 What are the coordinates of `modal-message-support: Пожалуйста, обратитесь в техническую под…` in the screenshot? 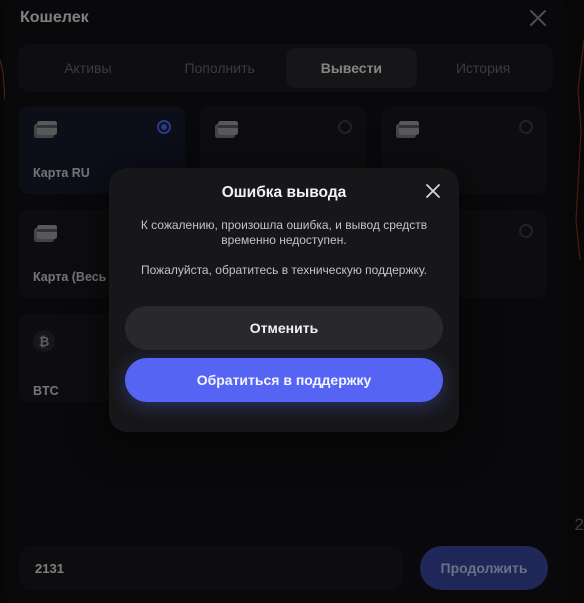 It's located at (284, 270).